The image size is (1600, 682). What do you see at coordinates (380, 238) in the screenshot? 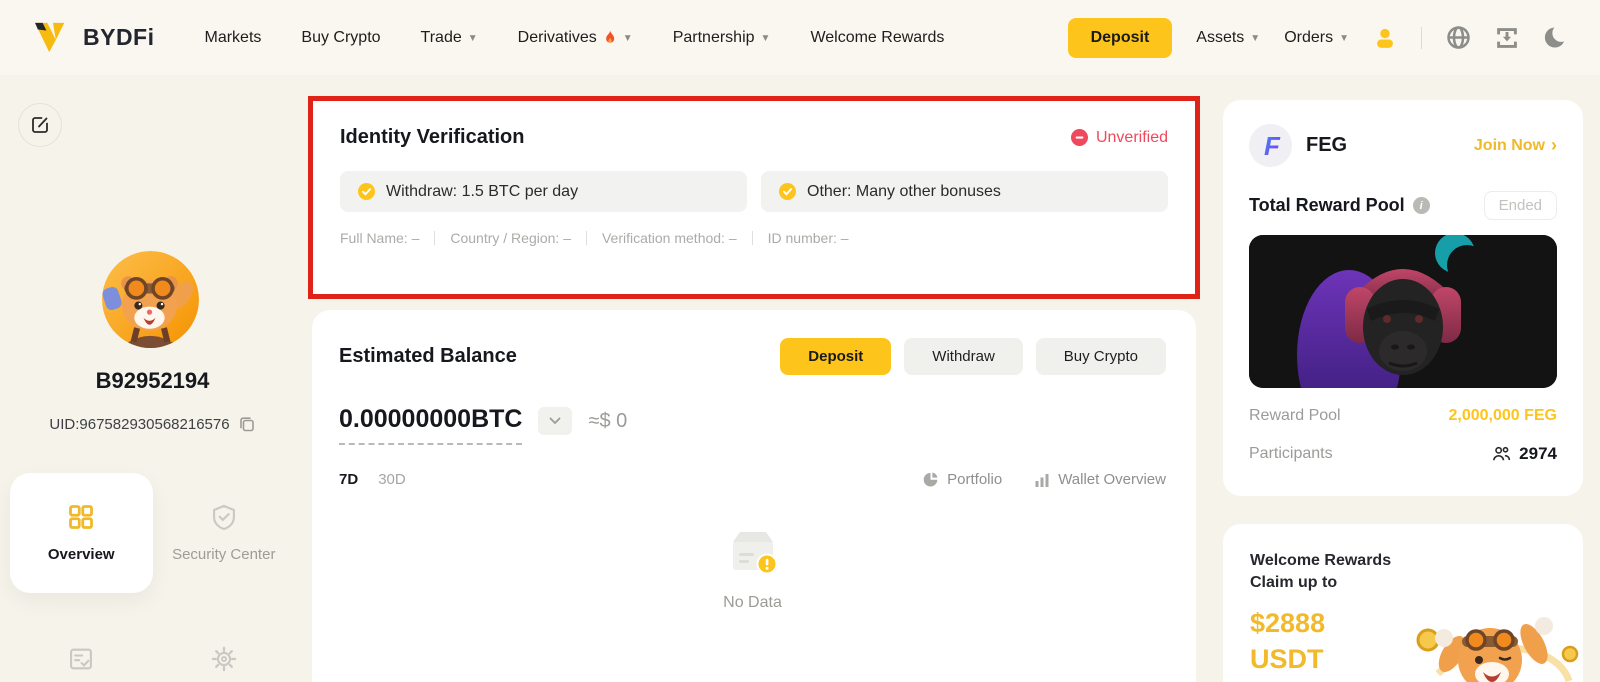
I see `detail-full-name: Full Name: –` at bounding box center [380, 238].